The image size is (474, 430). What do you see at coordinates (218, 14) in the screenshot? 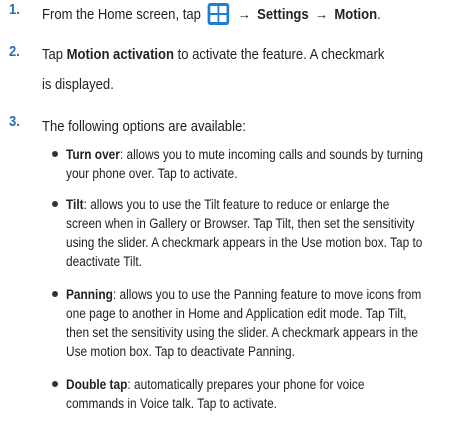
I see `apps-icon` at bounding box center [218, 14].